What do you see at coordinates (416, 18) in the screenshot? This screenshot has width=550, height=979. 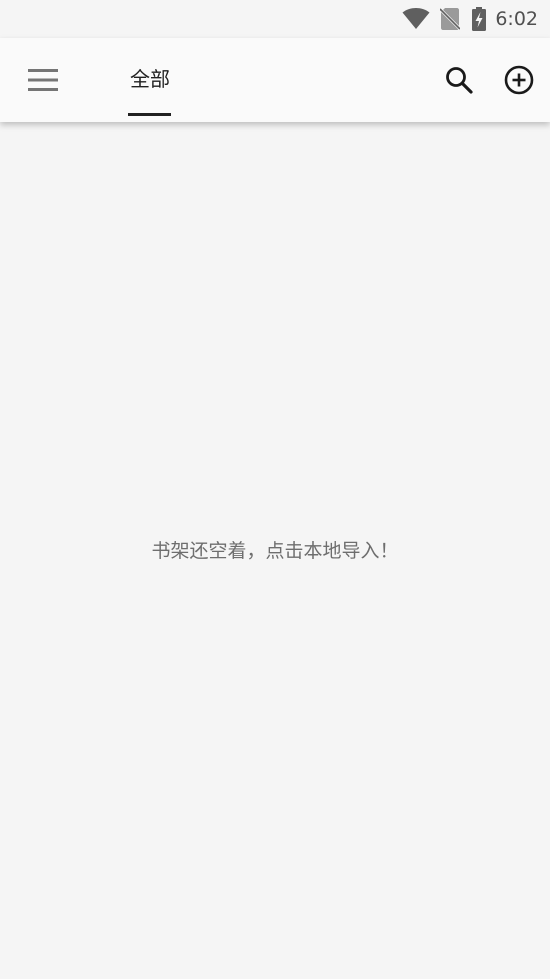 I see `wifi-icon` at bounding box center [416, 18].